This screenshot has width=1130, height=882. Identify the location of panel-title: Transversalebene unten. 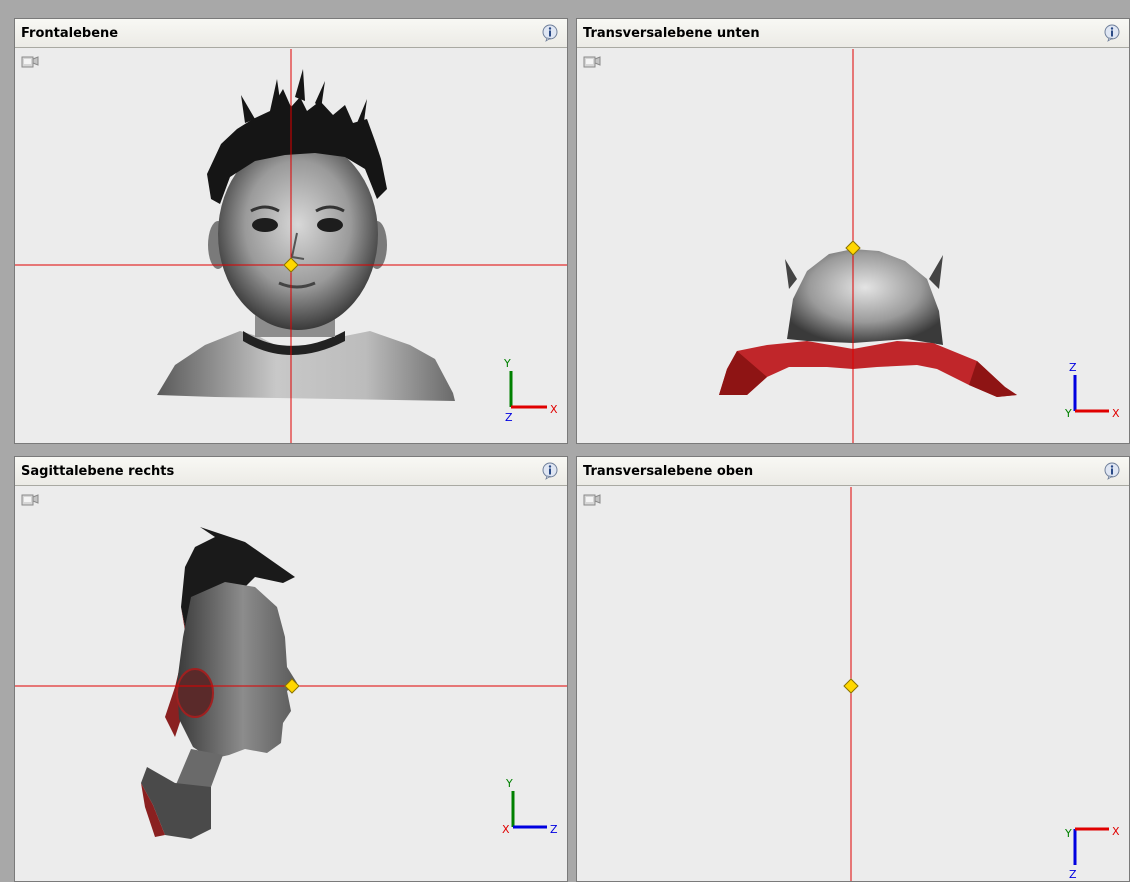
(671, 33).